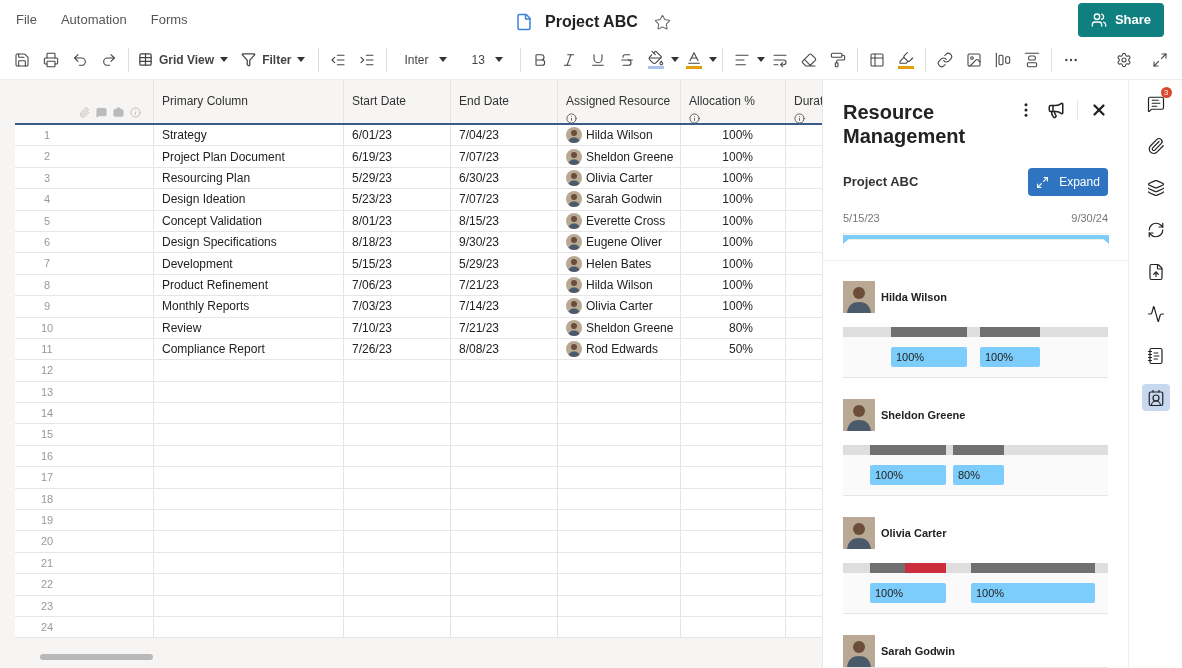  What do you see at coordinates (47, 563) in the screenshot?
I see `row-number: 21` at bounding box center [47, 563].